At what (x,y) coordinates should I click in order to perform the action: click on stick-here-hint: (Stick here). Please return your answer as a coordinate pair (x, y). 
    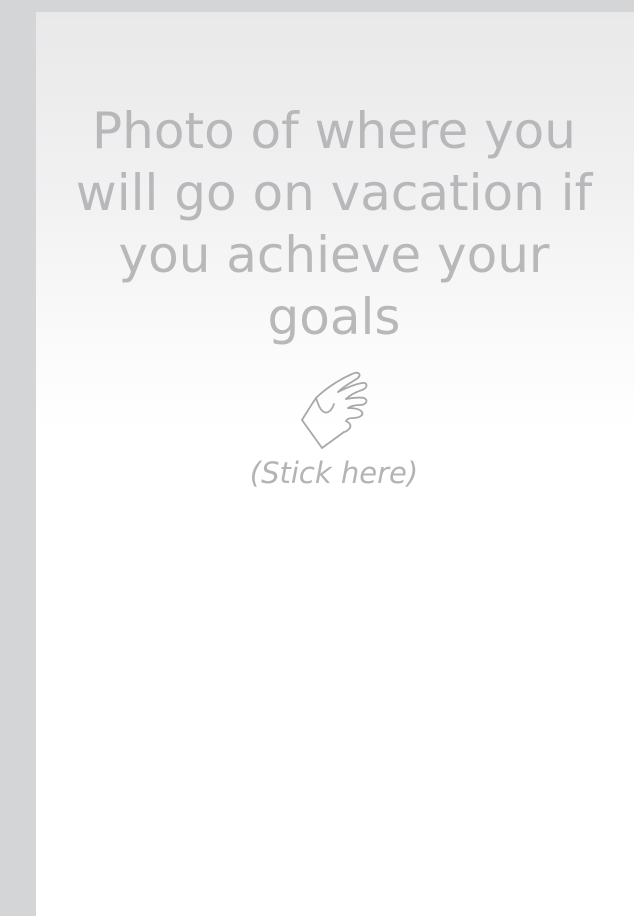
    Looking at the image, I should click on (334, 473).